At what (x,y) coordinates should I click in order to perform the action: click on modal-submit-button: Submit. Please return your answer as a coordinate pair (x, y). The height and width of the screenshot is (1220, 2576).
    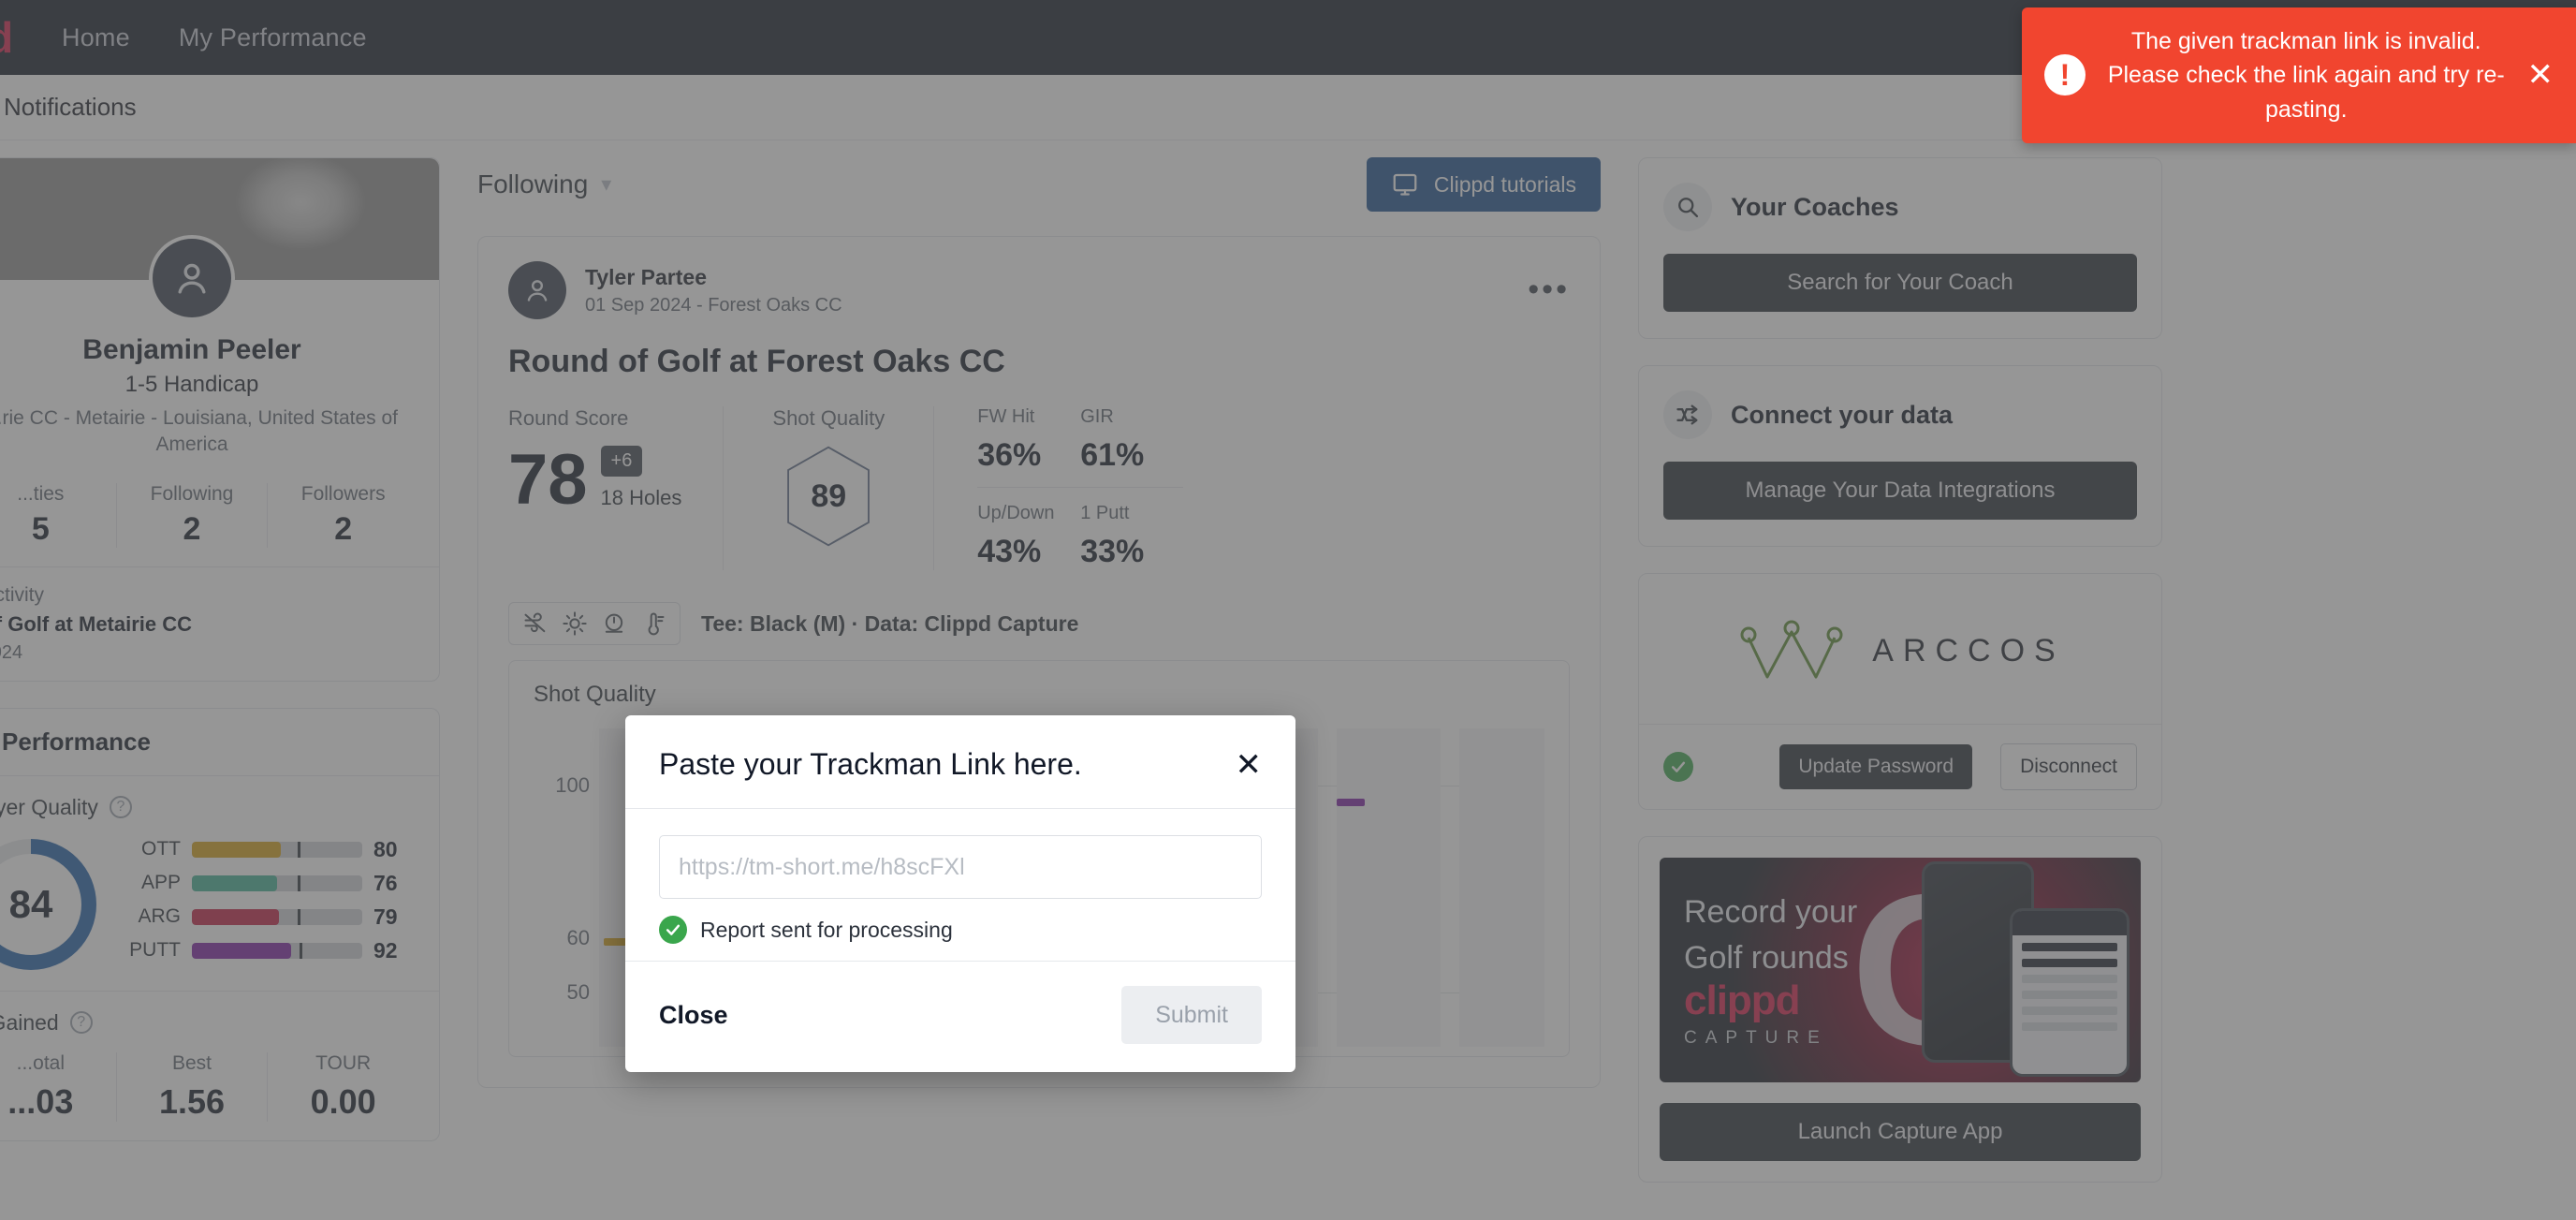
    Looking at the image, I should click on (1191, 1015).